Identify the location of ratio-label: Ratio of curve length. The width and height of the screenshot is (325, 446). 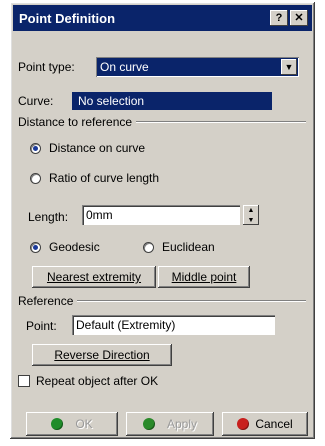
(104, 178).